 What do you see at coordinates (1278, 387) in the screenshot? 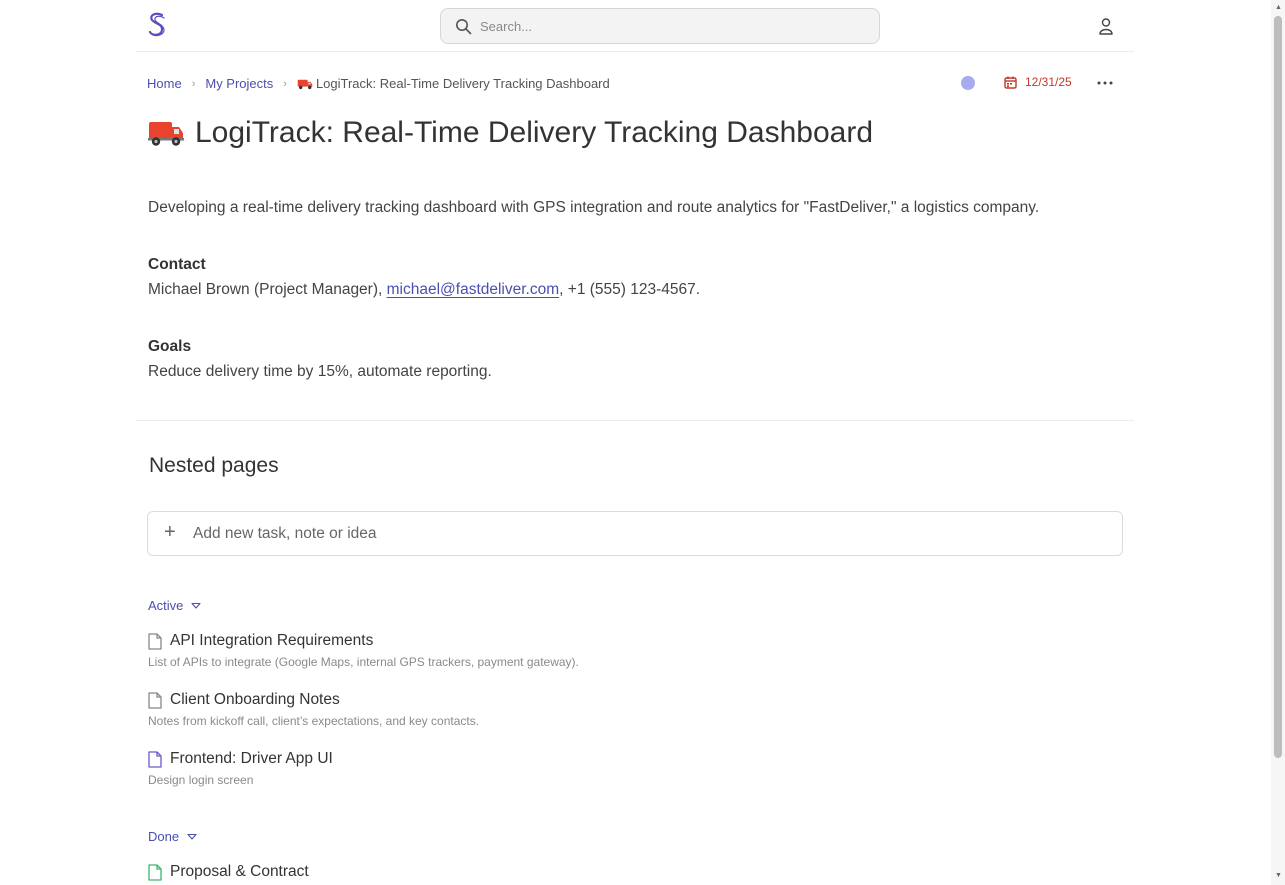
I see `scrollbar-thumb` at bounding box center [1278, 387].